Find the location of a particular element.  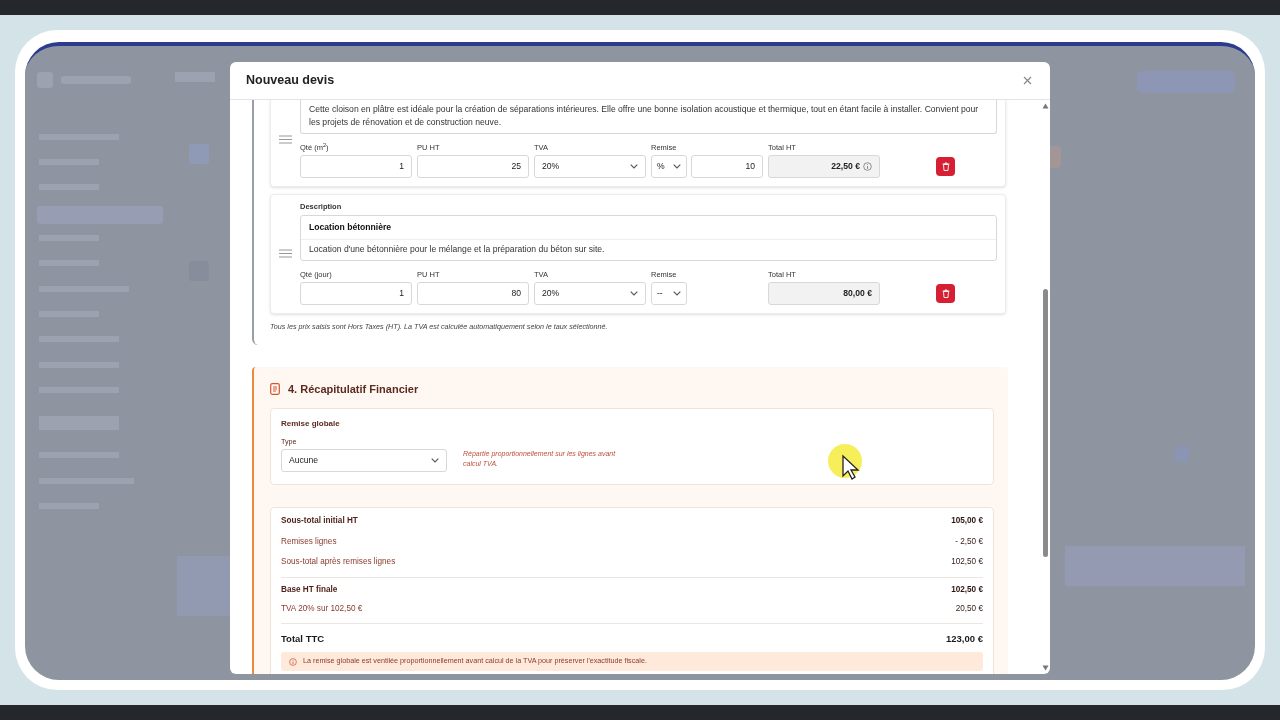

description-field is located at coordinates (648, 117).